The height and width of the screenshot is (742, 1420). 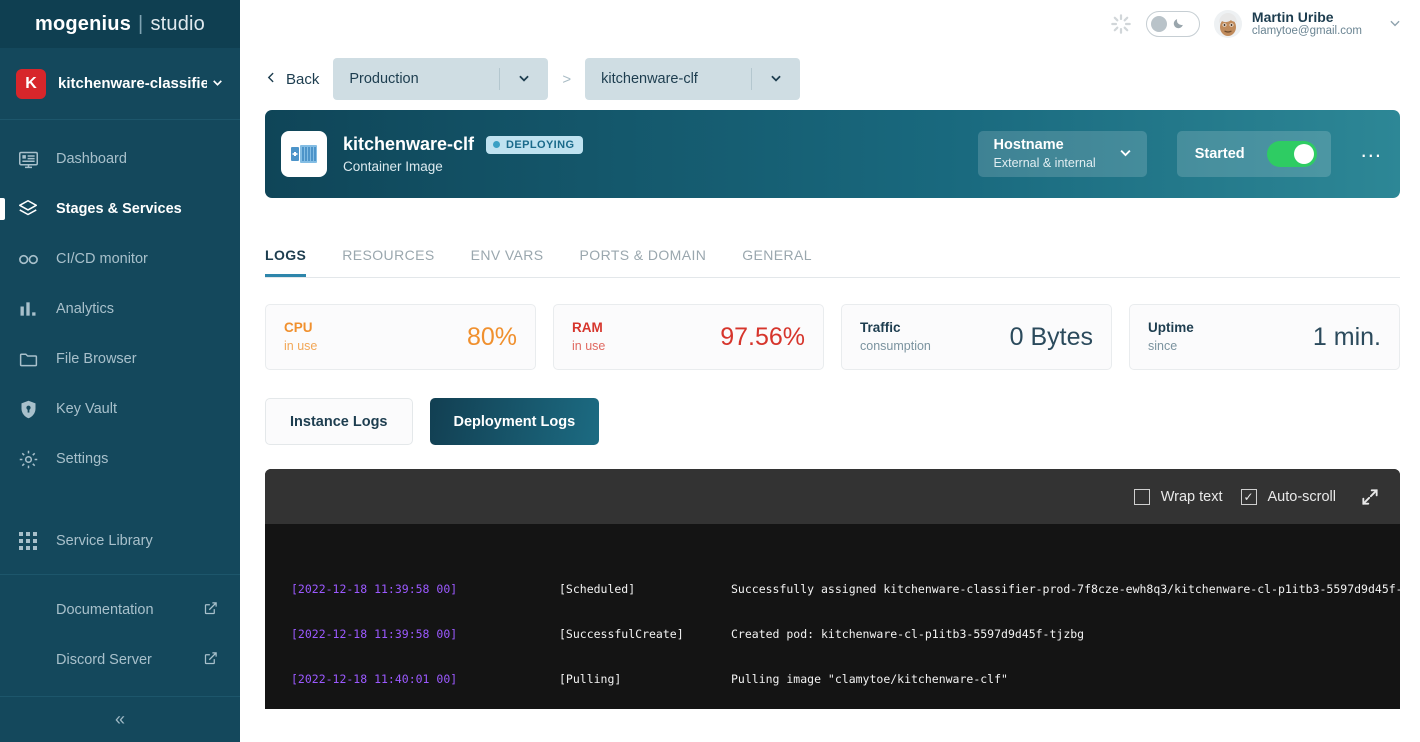 I want to click on app-logo: mogenius | studio, so click(x=120, y=24).